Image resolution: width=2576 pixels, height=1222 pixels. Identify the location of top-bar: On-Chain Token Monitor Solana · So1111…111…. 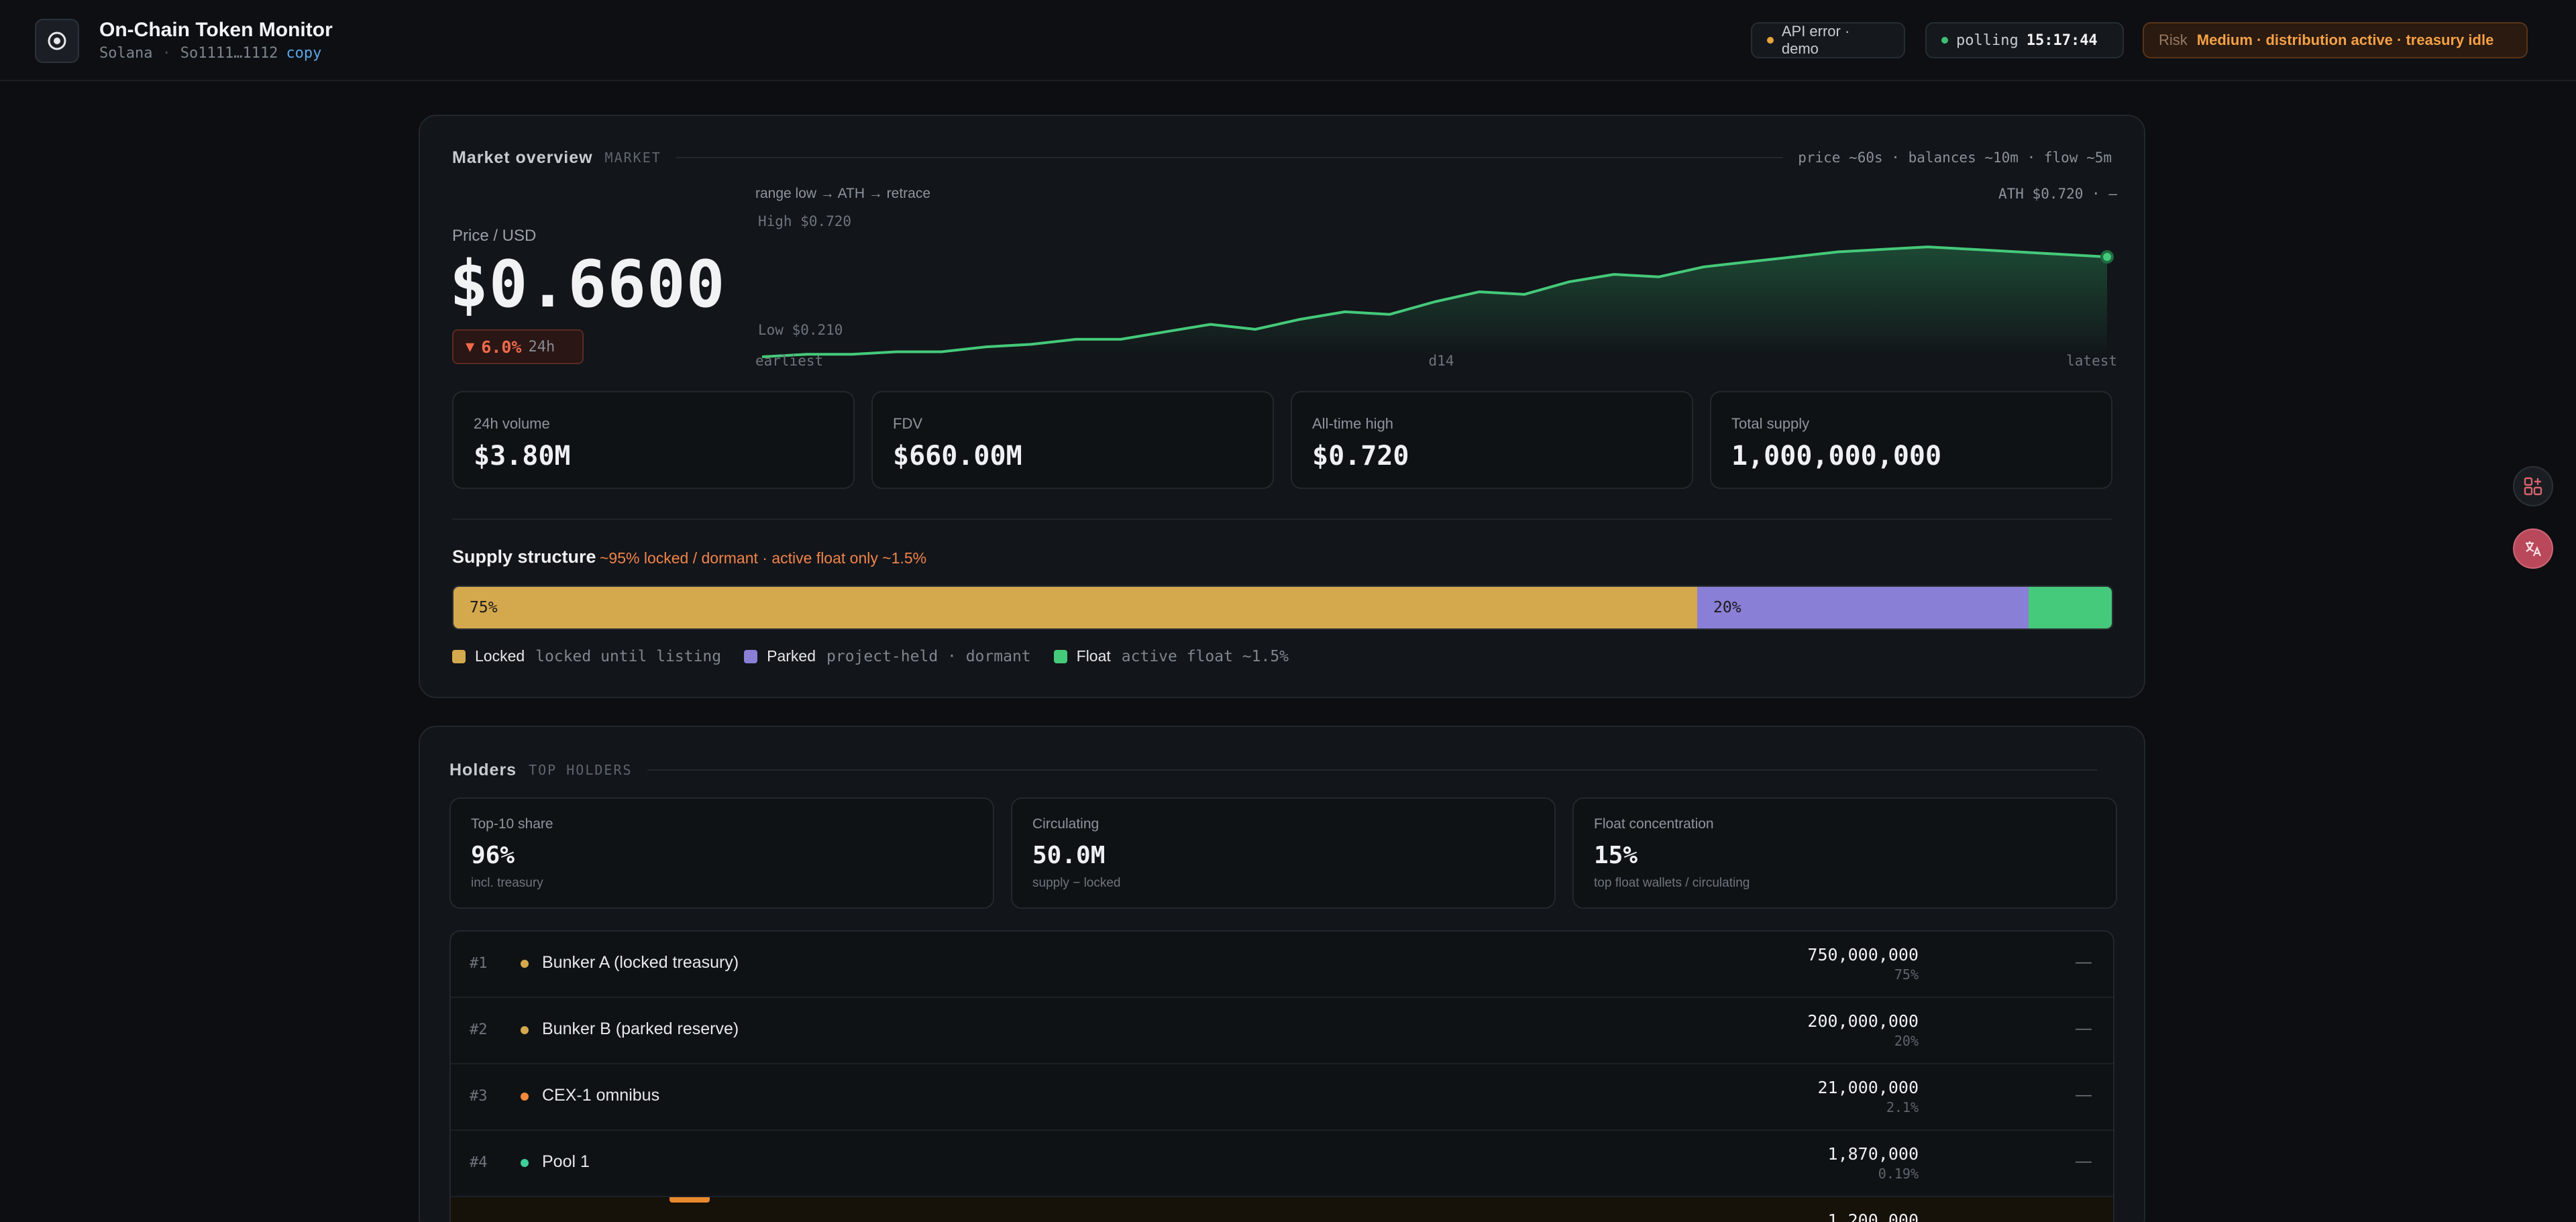
(1288, 40).